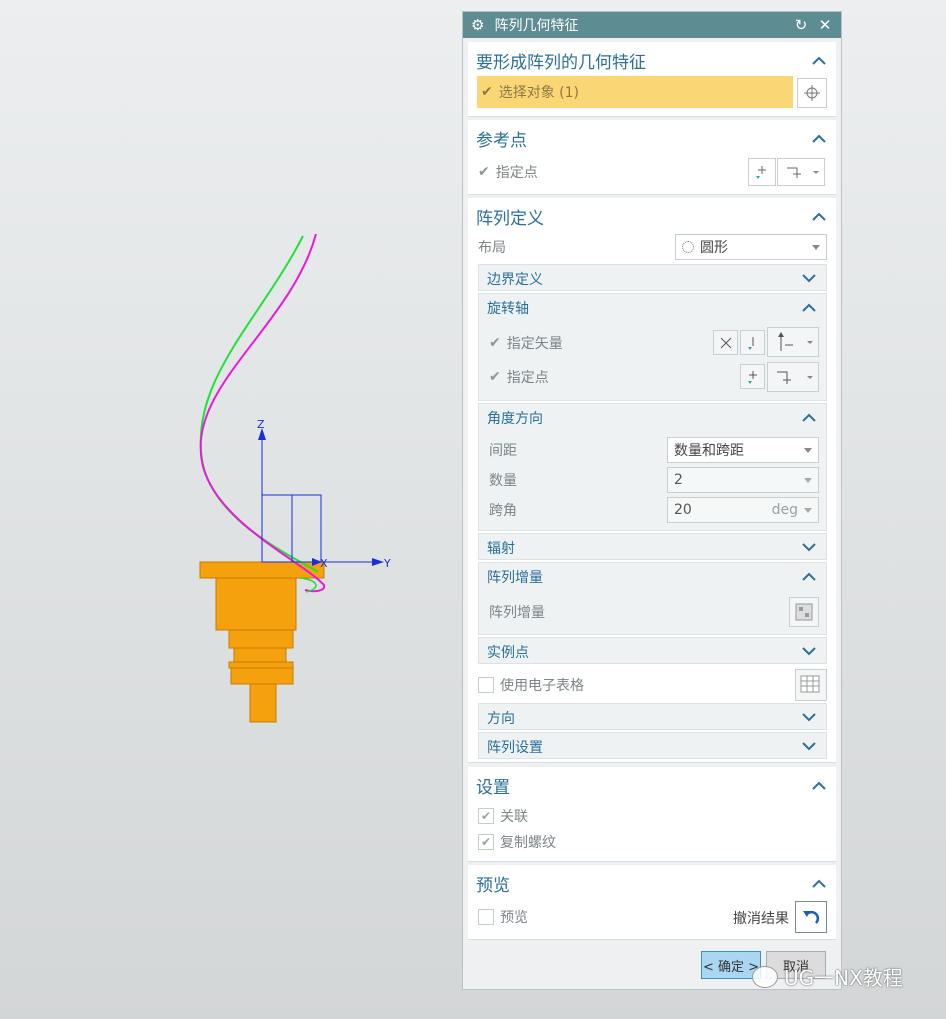 This screenshot has width=946, height=1019. What do you see at coordinates (477, 25) in the screenshot?
I see `gear-icon: ⚙` at bounding box center [477, 25].